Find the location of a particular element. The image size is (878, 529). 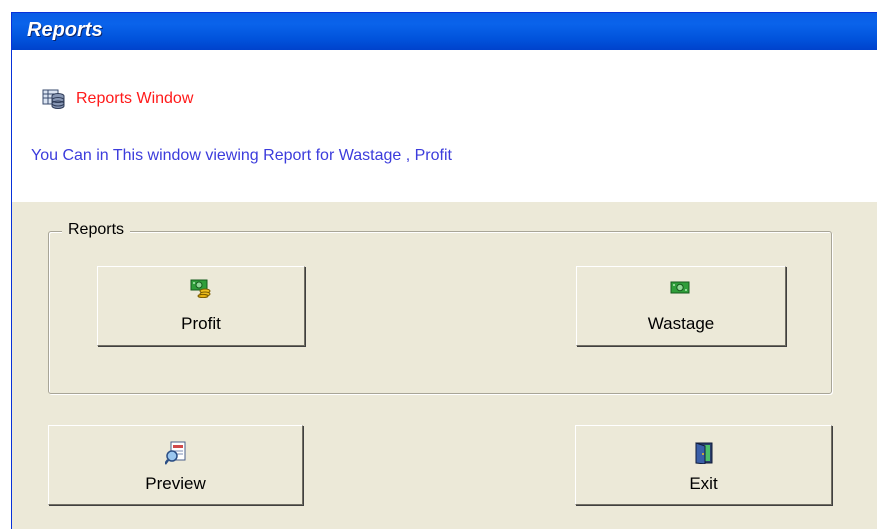

exit-button-label: Exit is located at coordinates (703, 483).